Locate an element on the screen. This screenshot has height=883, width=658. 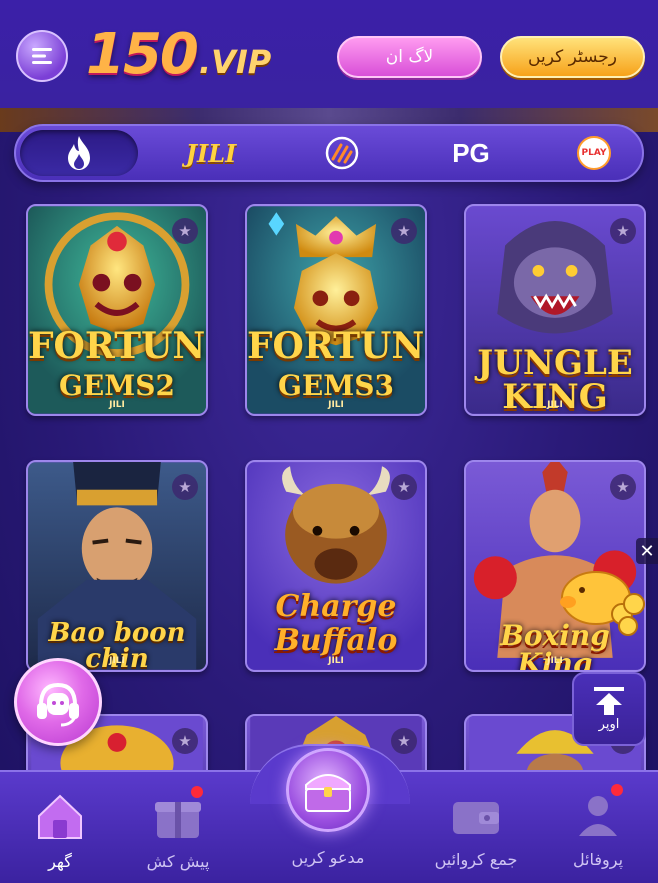
hacksaw-icon is located at coordinates (342, 153).